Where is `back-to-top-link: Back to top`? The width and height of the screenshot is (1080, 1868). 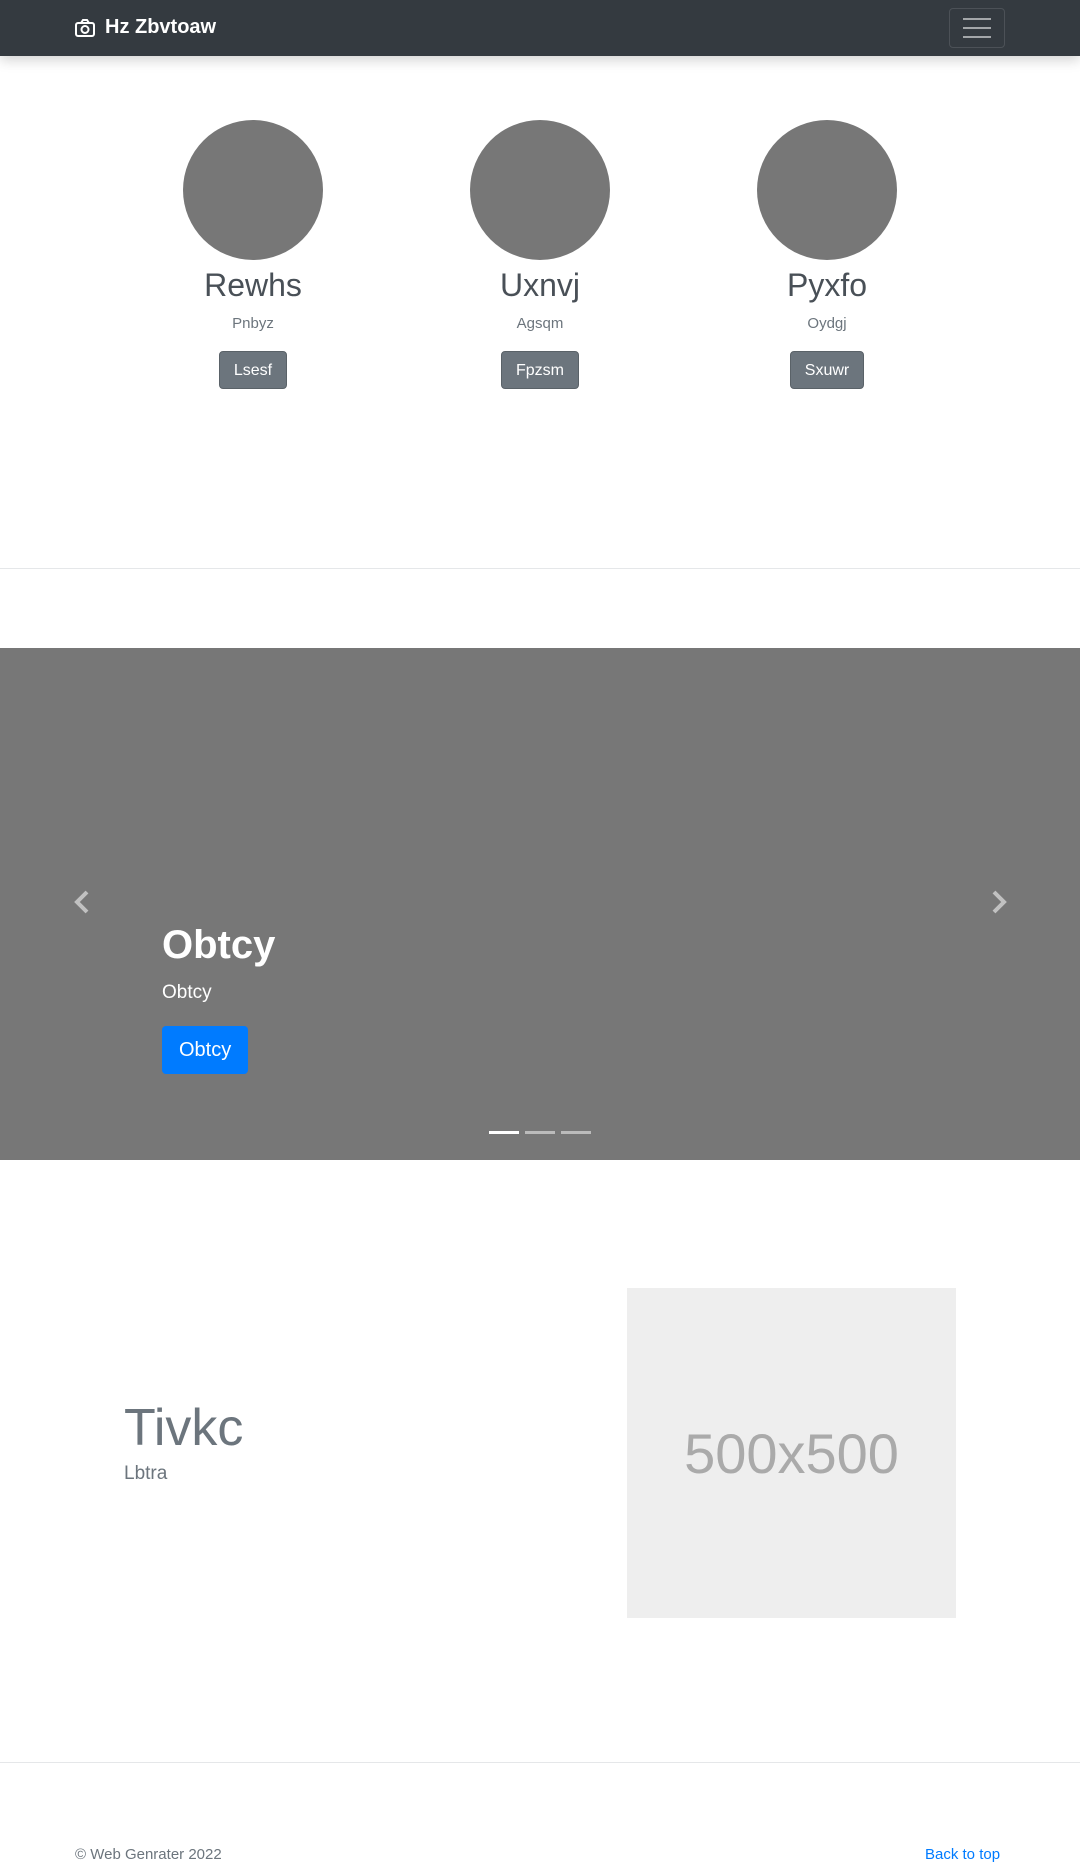
back-to-top-link: Back to top is located at coordinates (962, 1855).